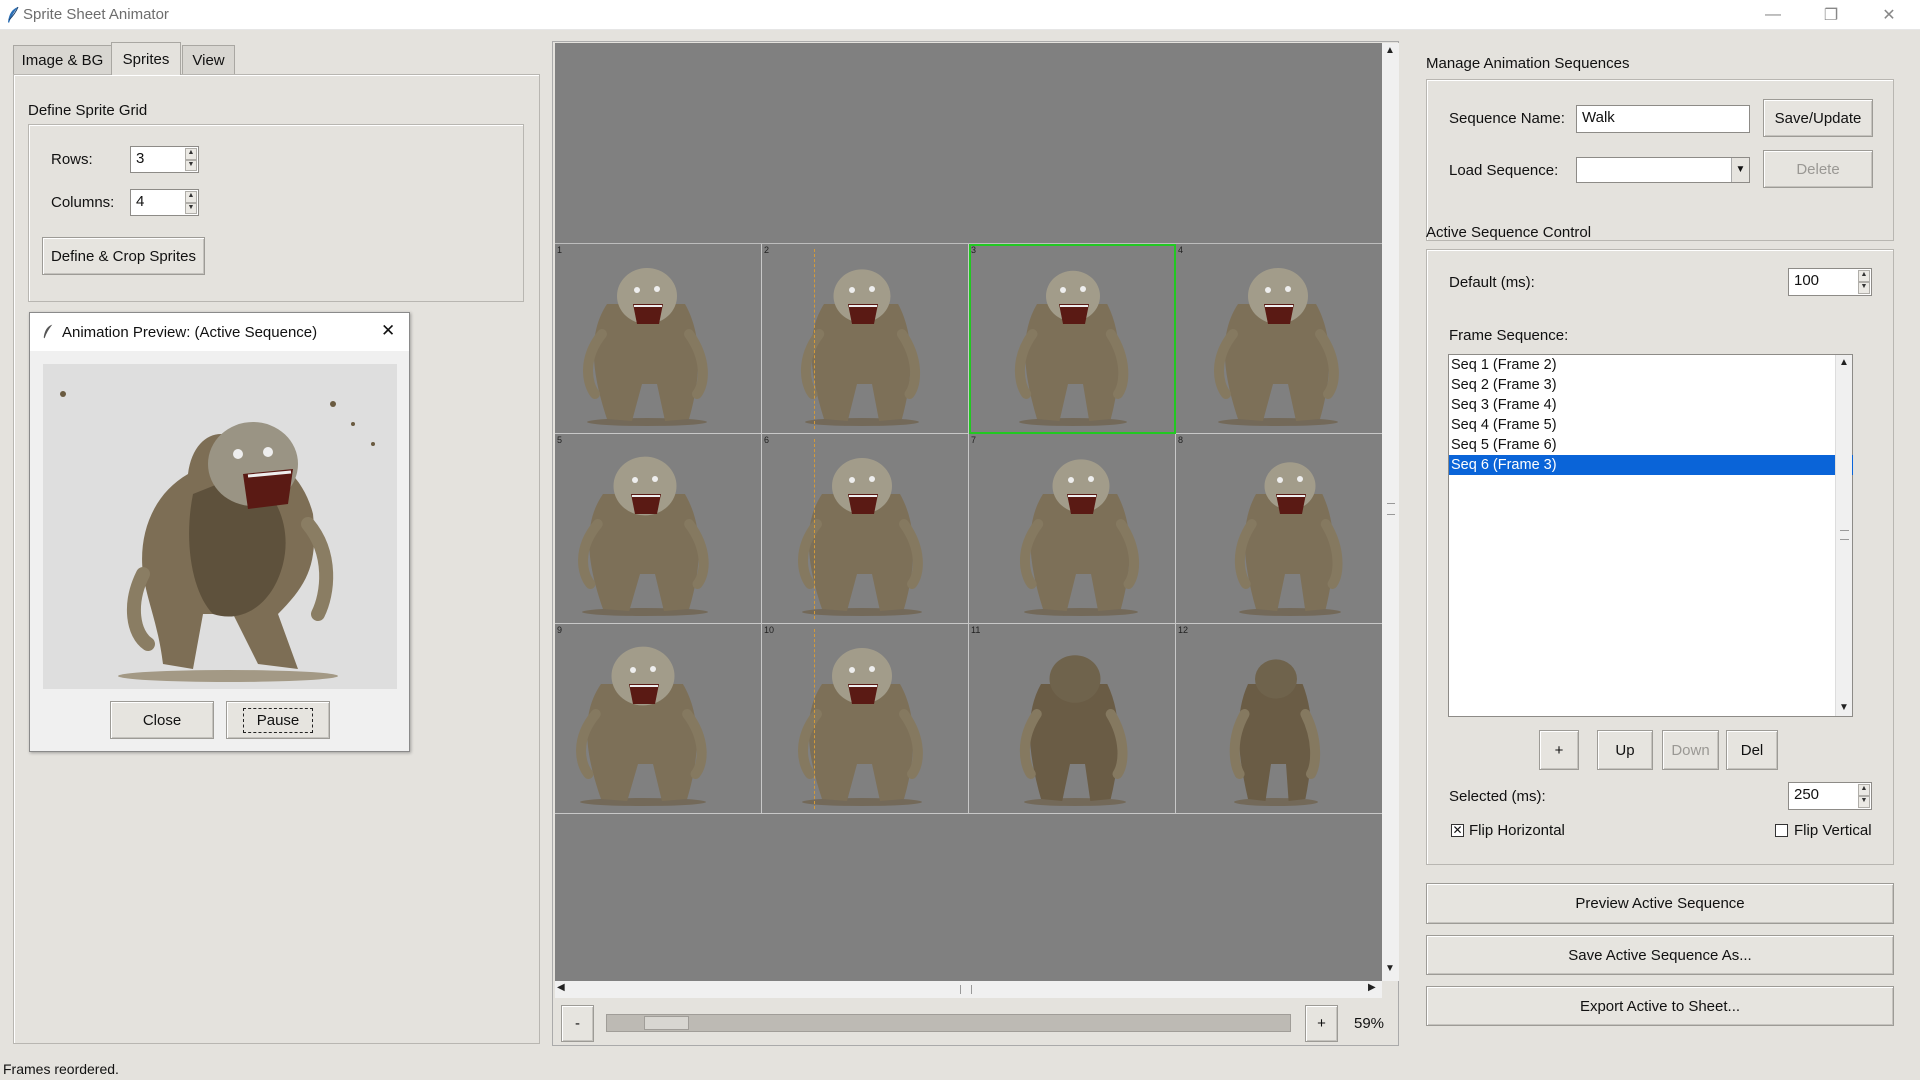 This screenshot has width=1920, height=1080. I want to click on sprite-cell: 11, so click(1072, 719).